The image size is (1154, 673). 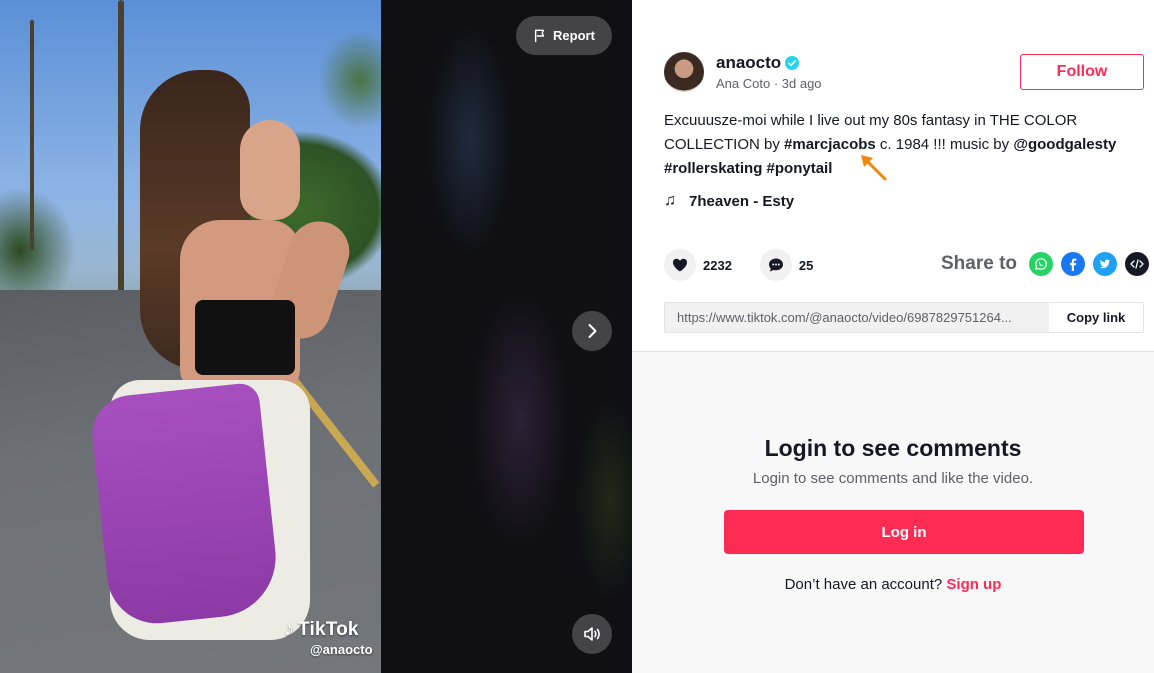 What do you see at coordinates (874, 168) in the screenshot?
I see `cursor-arrow-icon` at bounding box center [874, 168].